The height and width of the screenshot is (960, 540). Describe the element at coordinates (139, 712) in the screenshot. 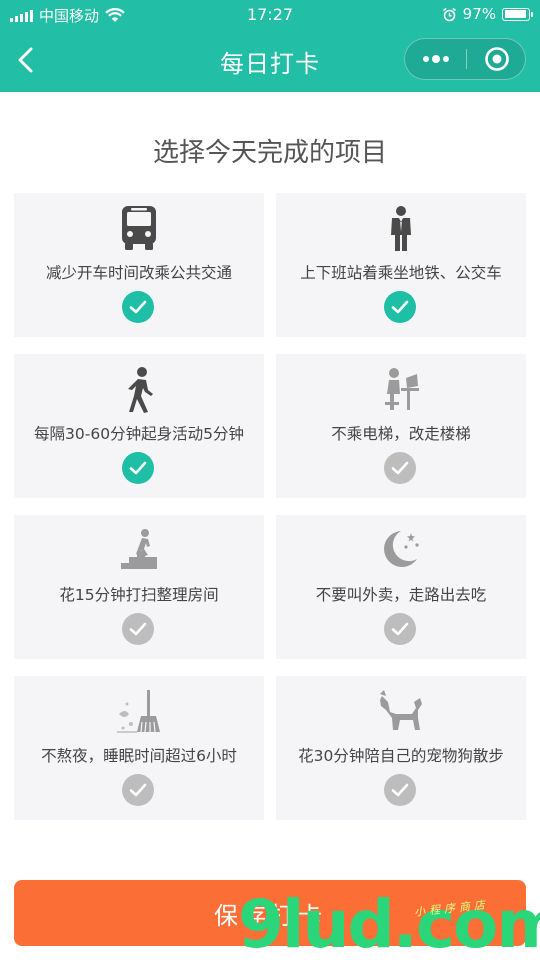

I see `broom-icon` at that location.